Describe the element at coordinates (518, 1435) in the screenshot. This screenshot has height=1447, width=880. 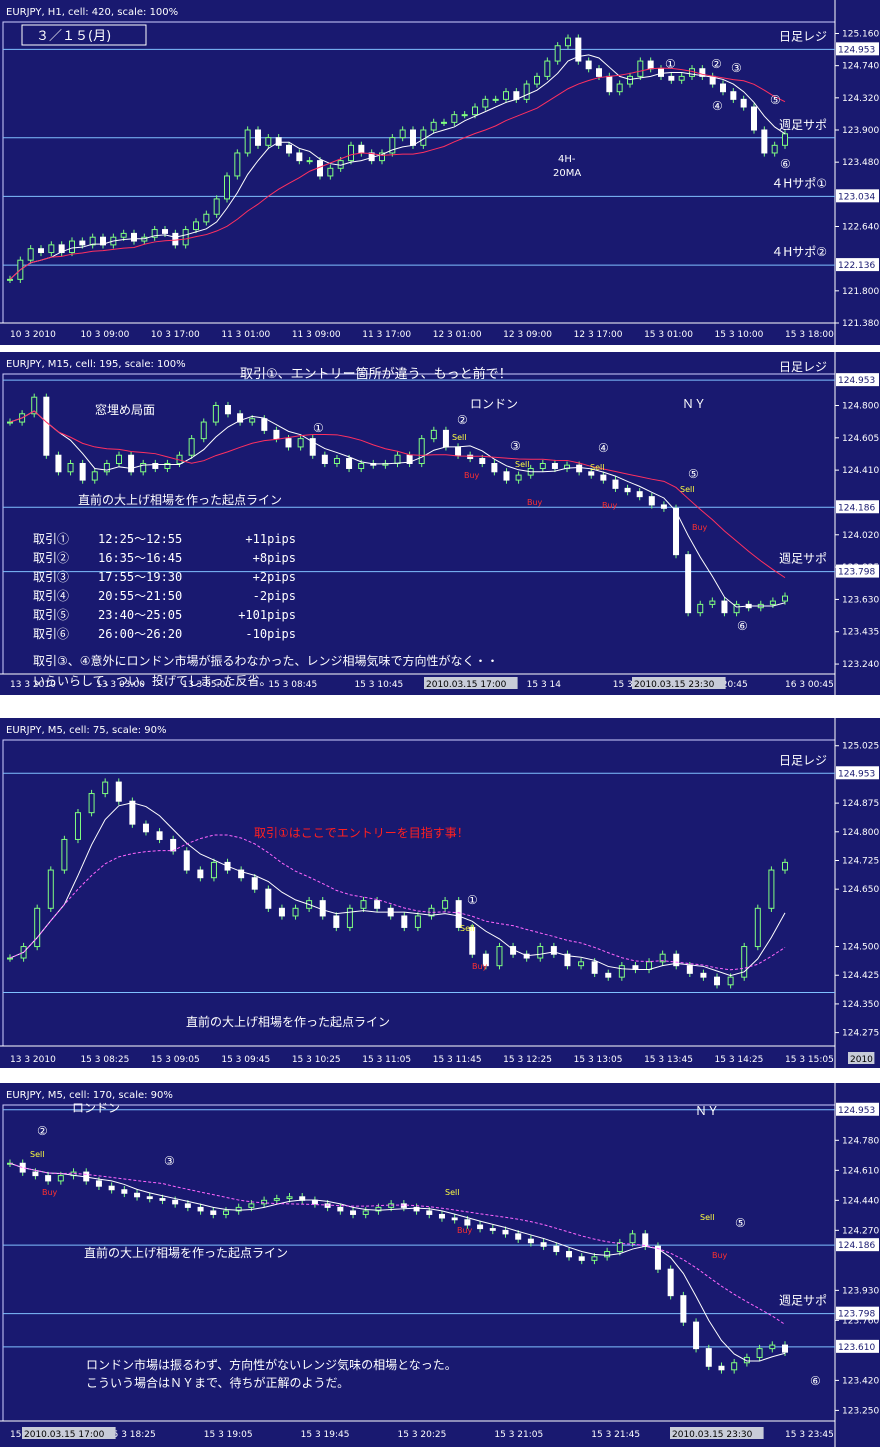
I see `time-tick-label: 15 3 21:05` at that location.